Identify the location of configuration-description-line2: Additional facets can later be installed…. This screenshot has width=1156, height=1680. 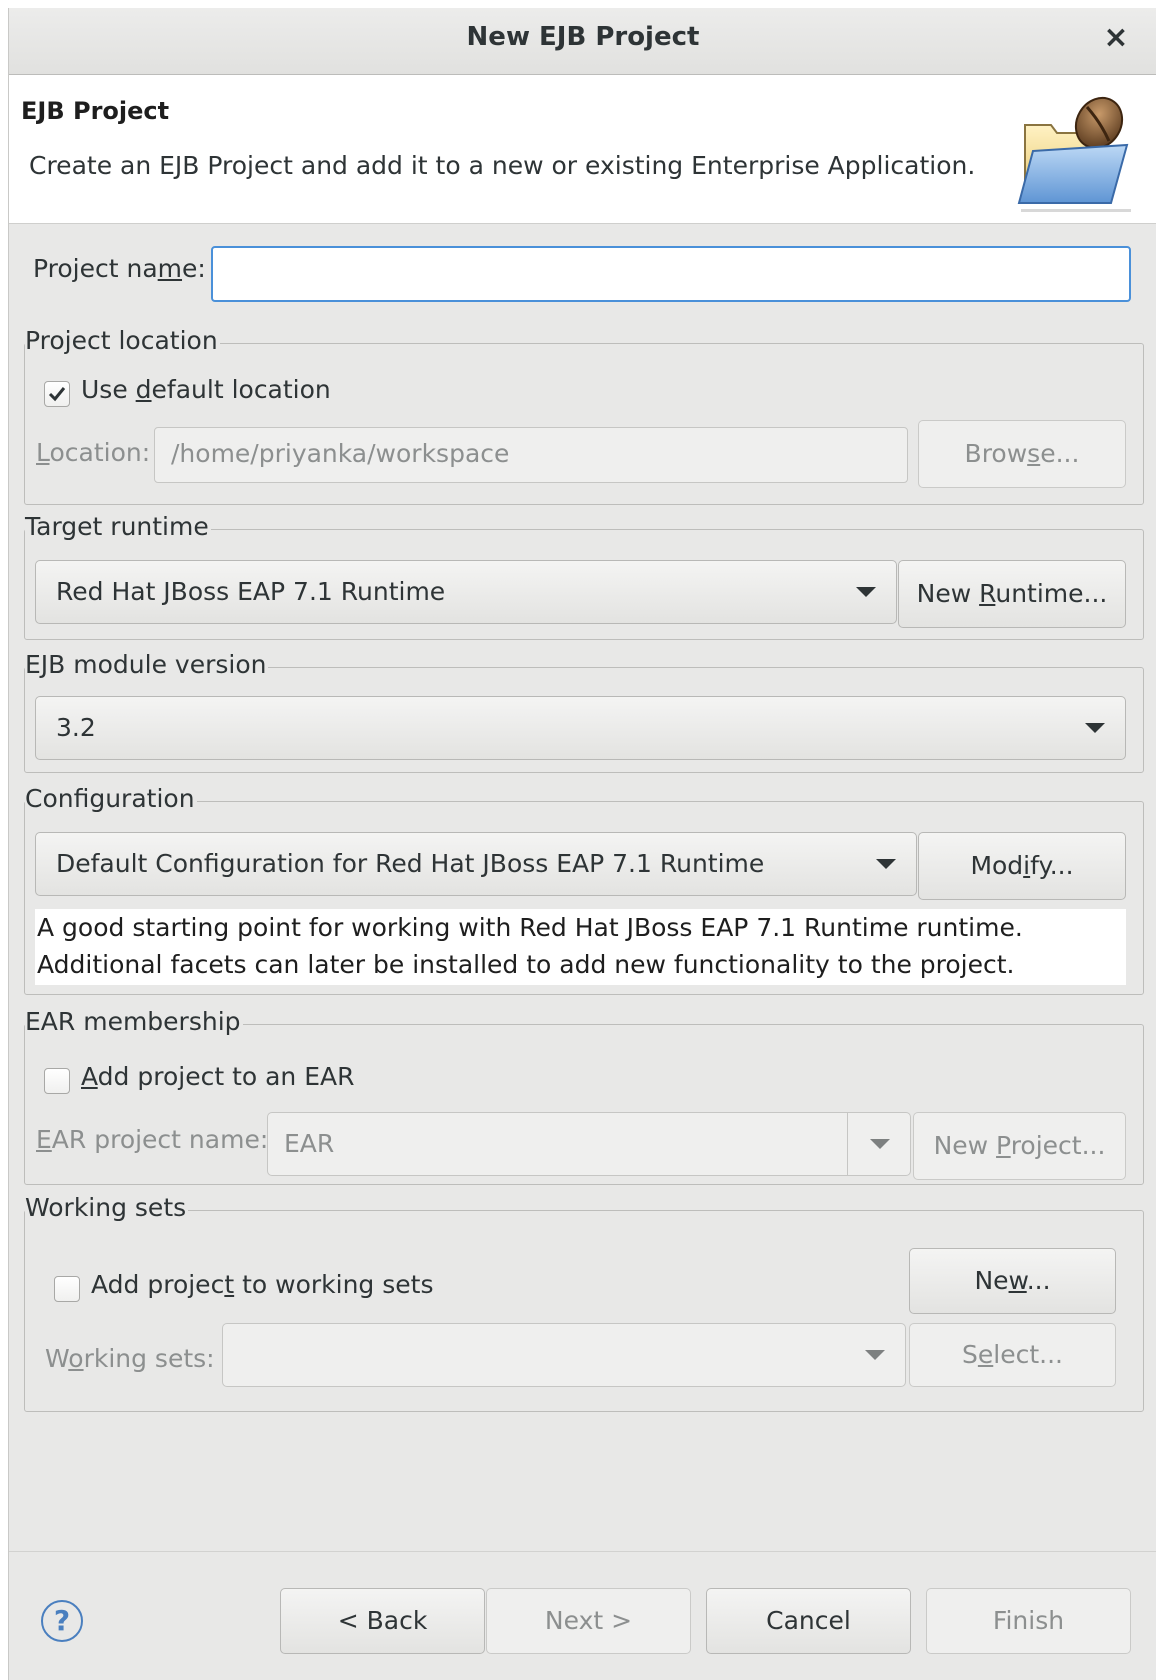
(526, 964).